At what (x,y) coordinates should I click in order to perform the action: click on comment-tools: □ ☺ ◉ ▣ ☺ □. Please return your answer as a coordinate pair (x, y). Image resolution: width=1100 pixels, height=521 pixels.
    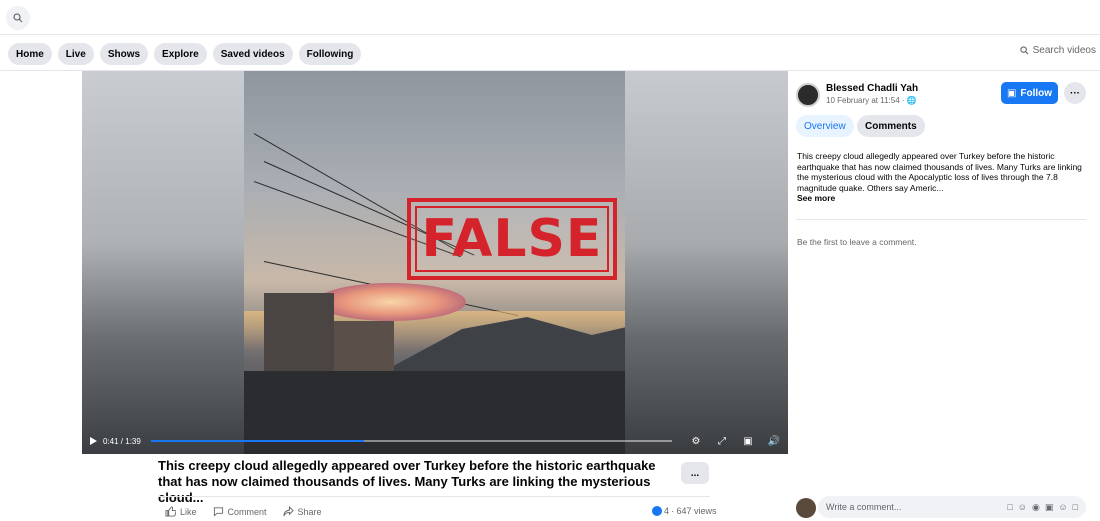
    Looking at the image, I should click on (1042, 507).